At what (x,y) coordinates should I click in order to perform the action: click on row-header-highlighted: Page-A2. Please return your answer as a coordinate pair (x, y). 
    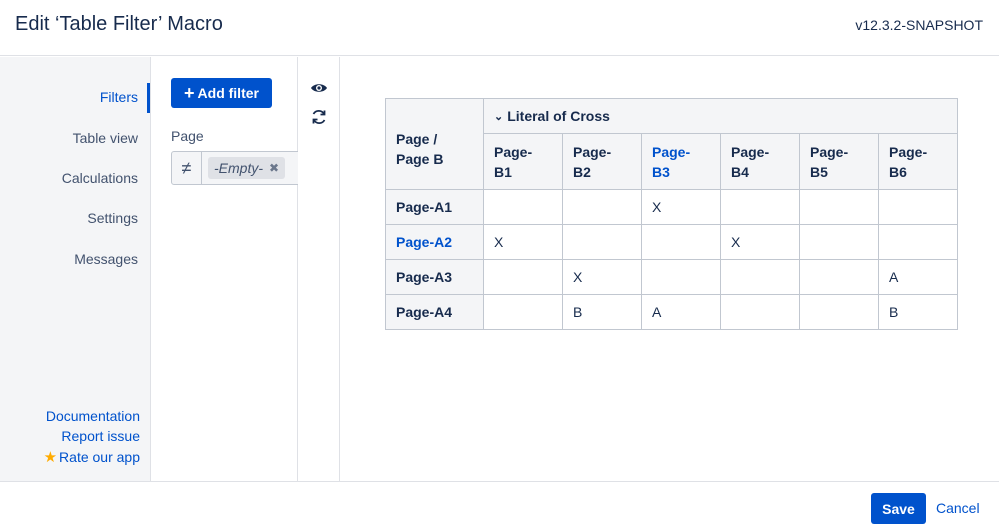
    Looking at the image, I should click on (434, 242).